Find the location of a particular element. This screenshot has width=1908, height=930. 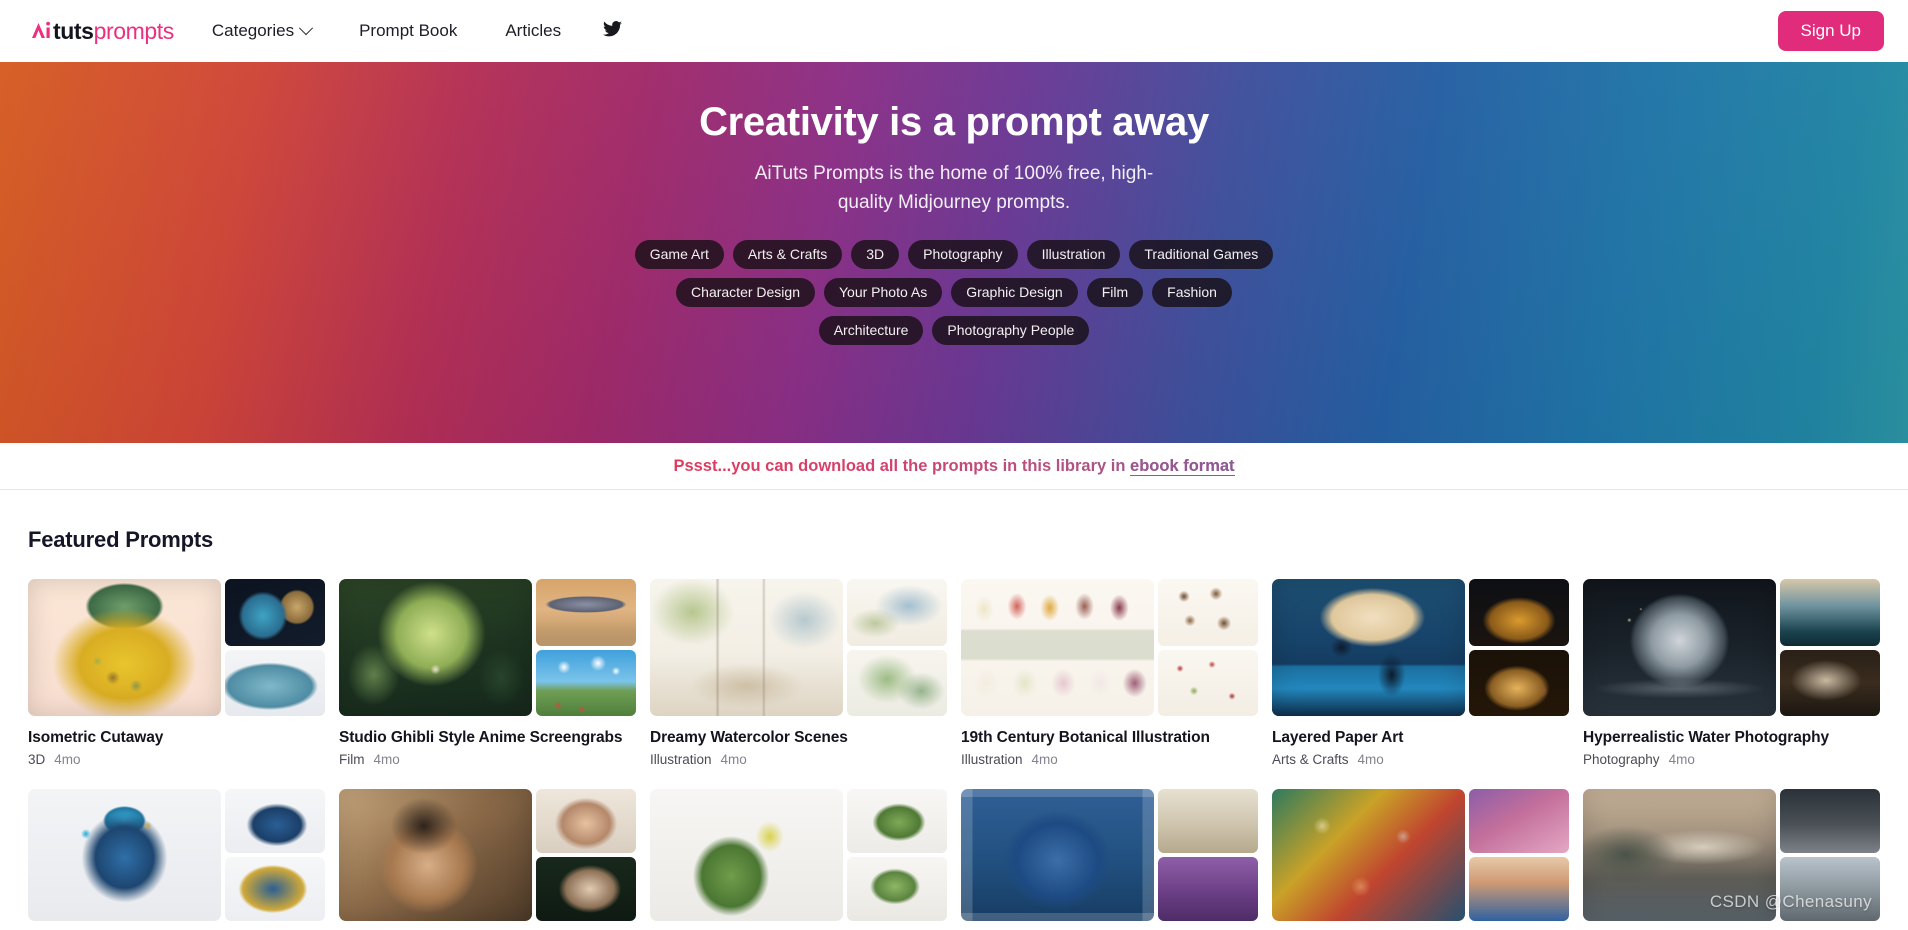

card-category: Film is located at coordinates (352, 759).